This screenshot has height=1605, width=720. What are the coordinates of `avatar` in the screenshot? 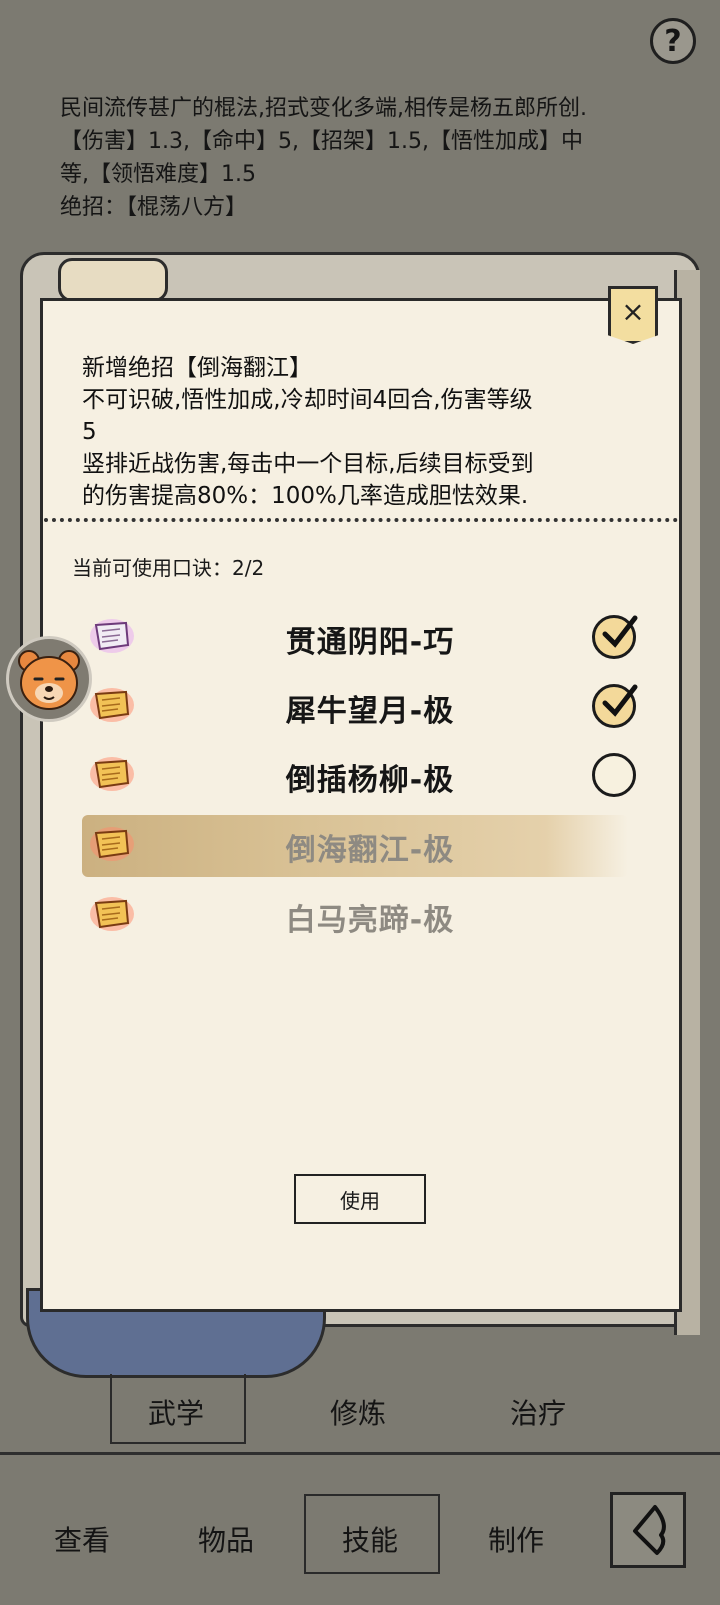 It's located at (49, 679).